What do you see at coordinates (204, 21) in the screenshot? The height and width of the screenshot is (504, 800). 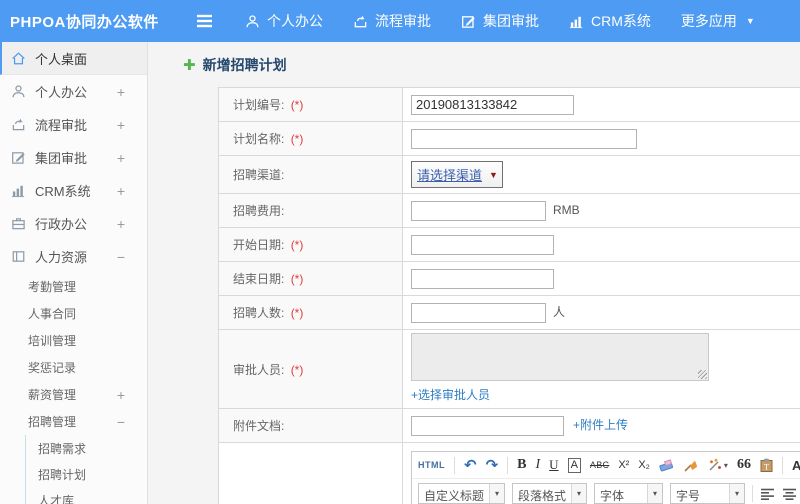 I see `menu-icon` at bounding box center [204, 21].